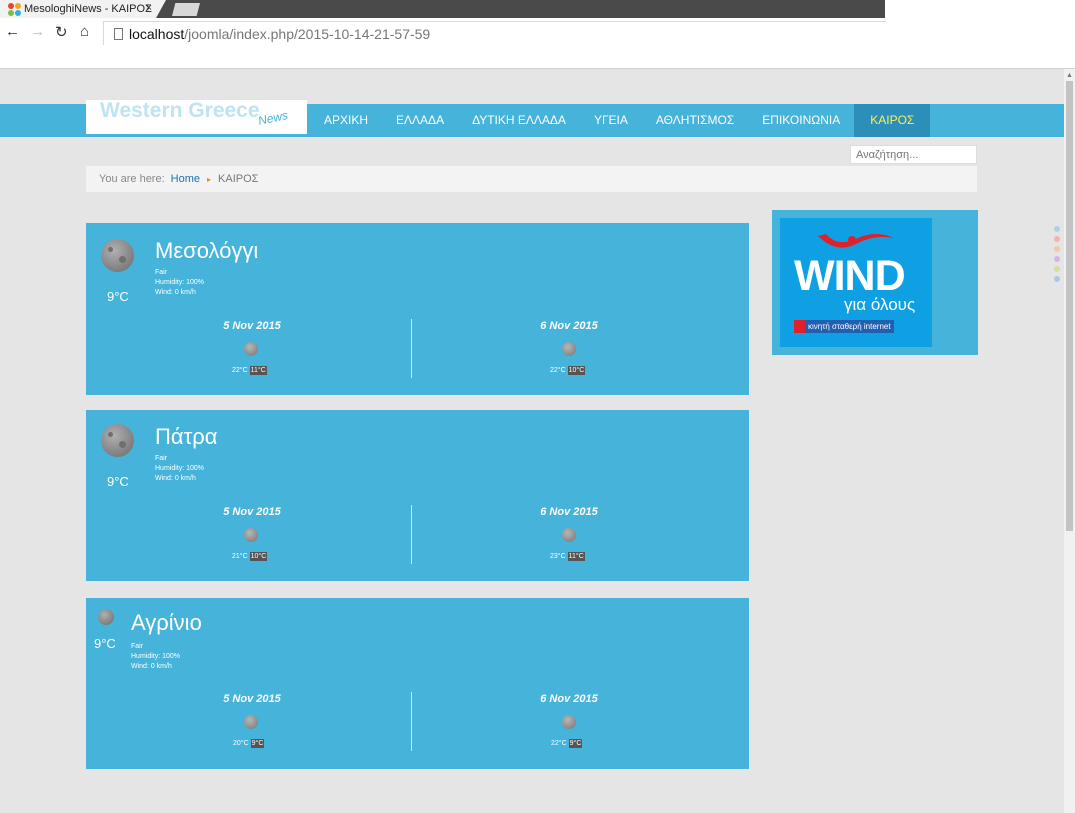 The height and width of the screenshot is (813, 1075). What do you see at coordinates (531, 179) in the screenshot?
I see `breadcrumb: You are here: Home ▸ ΚΑΙΡΟΣ` at bounding box center [531, 179].